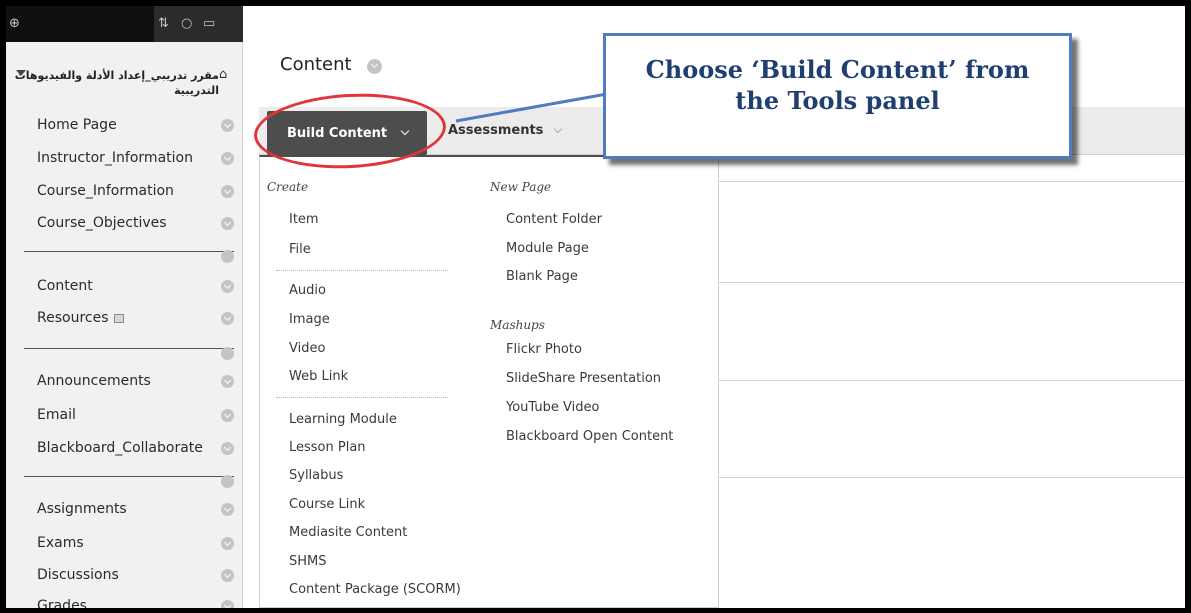 This screenshot has width=1191, height=613. I want to click on sidebar-item-announcements: Announcements, so click(124, 382).